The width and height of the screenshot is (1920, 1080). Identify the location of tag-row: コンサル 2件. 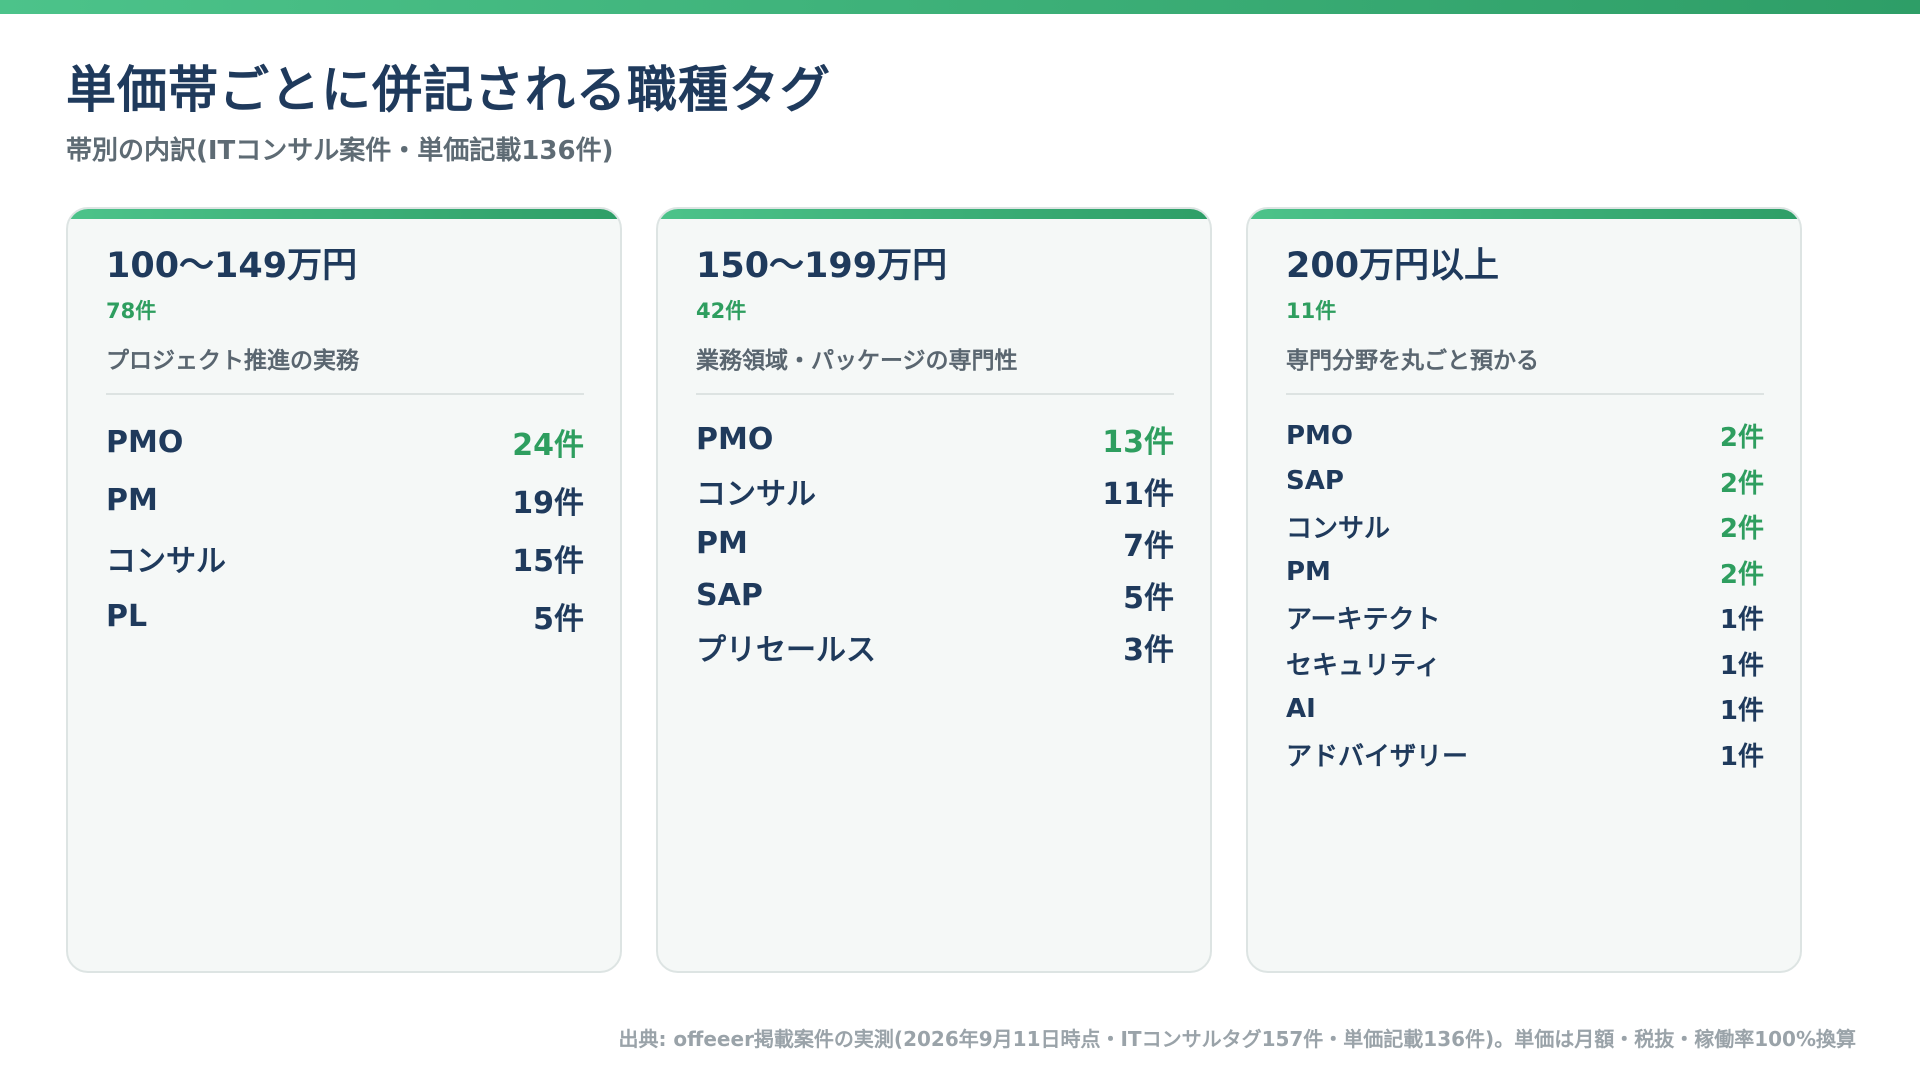
(1525, 527).